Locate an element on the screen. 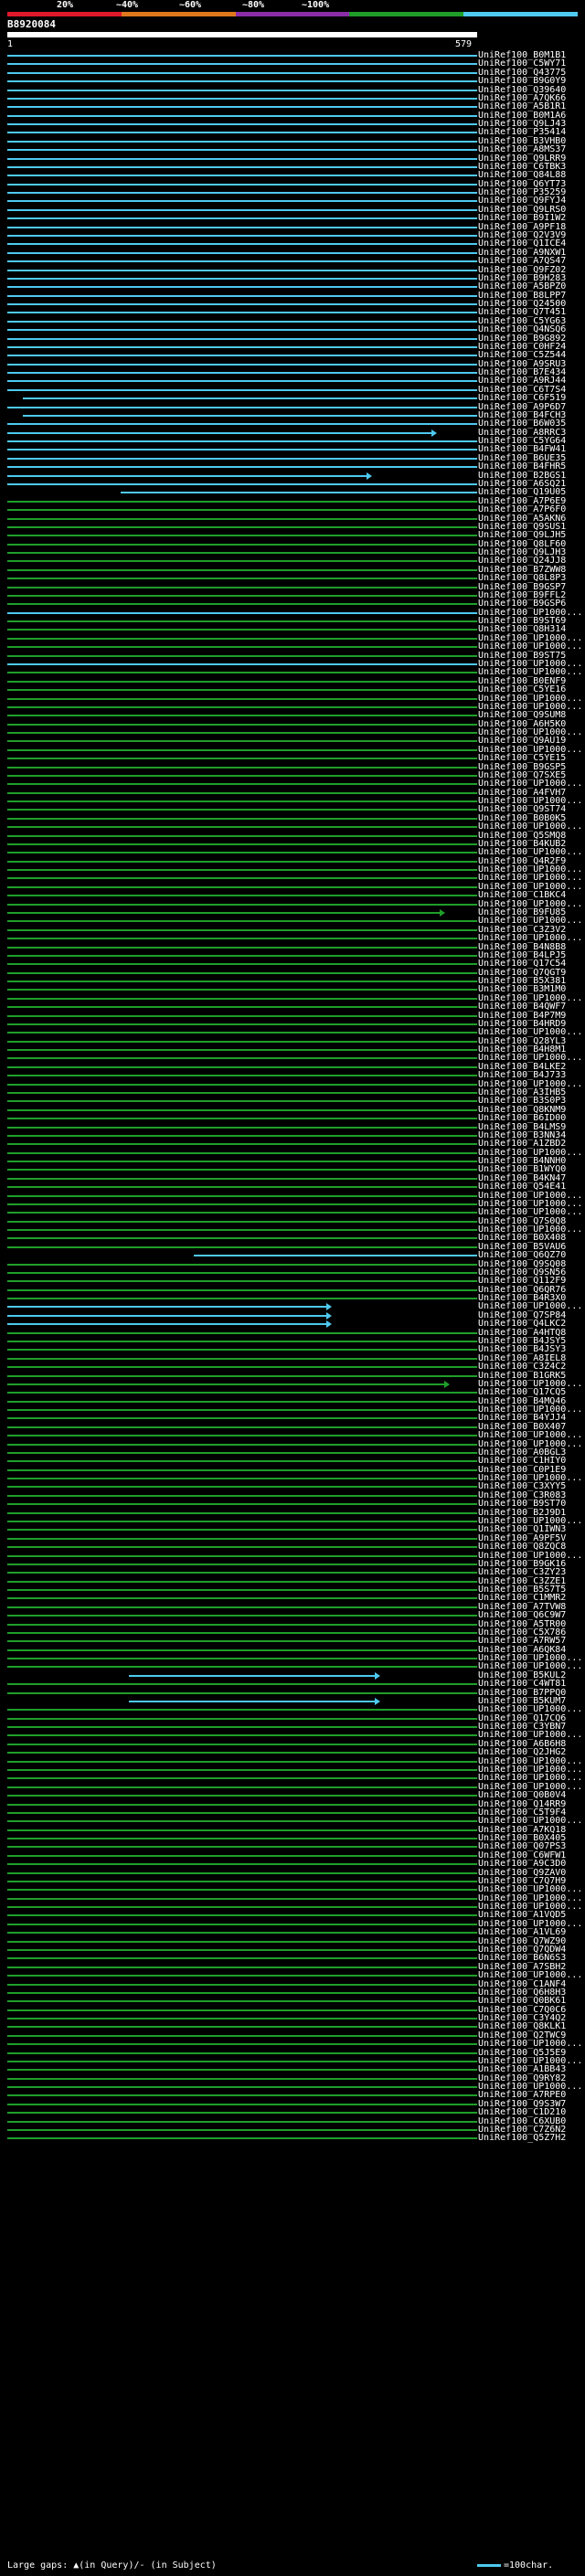 The width and height of the screenshot is (585, 2576). hit-row: UniRef100_Q5Z7H2 is located at coordinates (293, 2138).